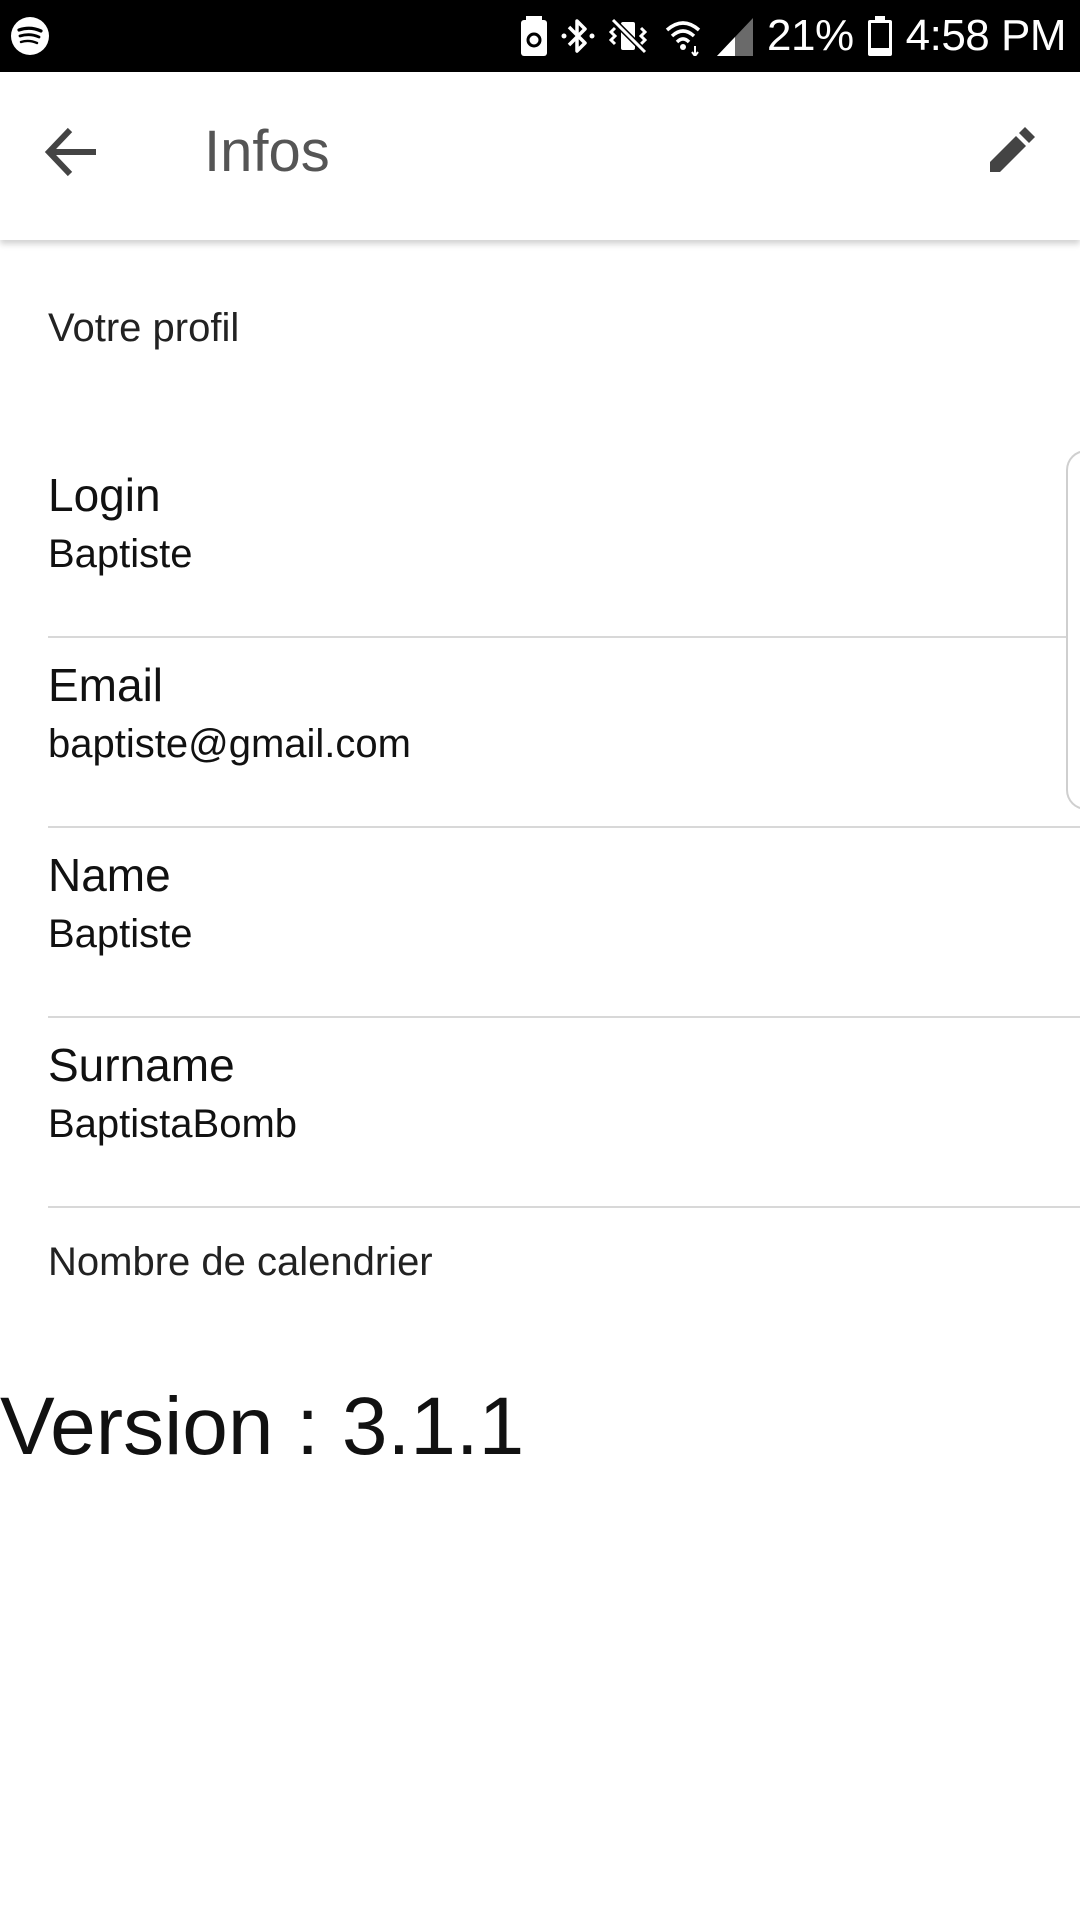 This screenshot has width=1080, height=1920. Describe the element at coordinates (564, 922) in the screenshot. I see `field-name: Name Baptiste` at that location.